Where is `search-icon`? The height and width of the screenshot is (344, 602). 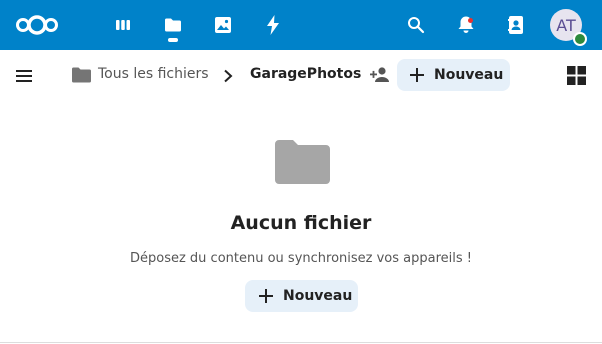
search-icon is located at coordinates (416, 25).